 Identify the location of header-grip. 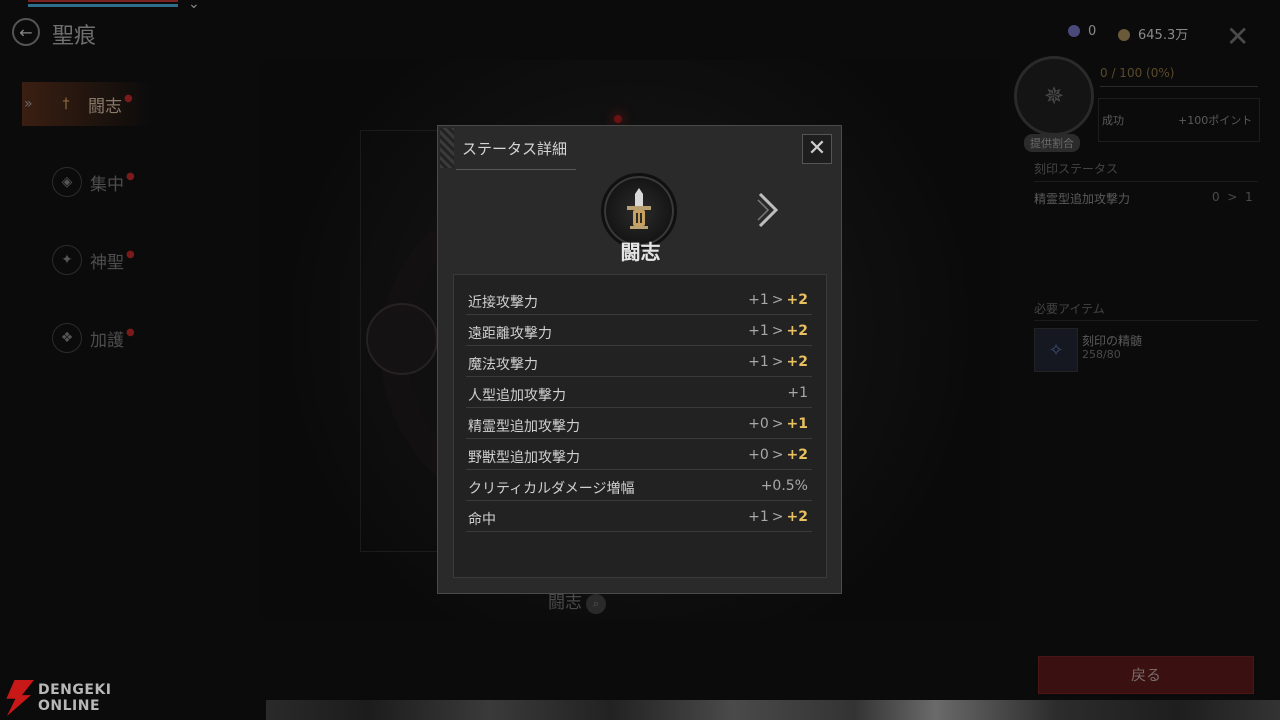
(447, 148).